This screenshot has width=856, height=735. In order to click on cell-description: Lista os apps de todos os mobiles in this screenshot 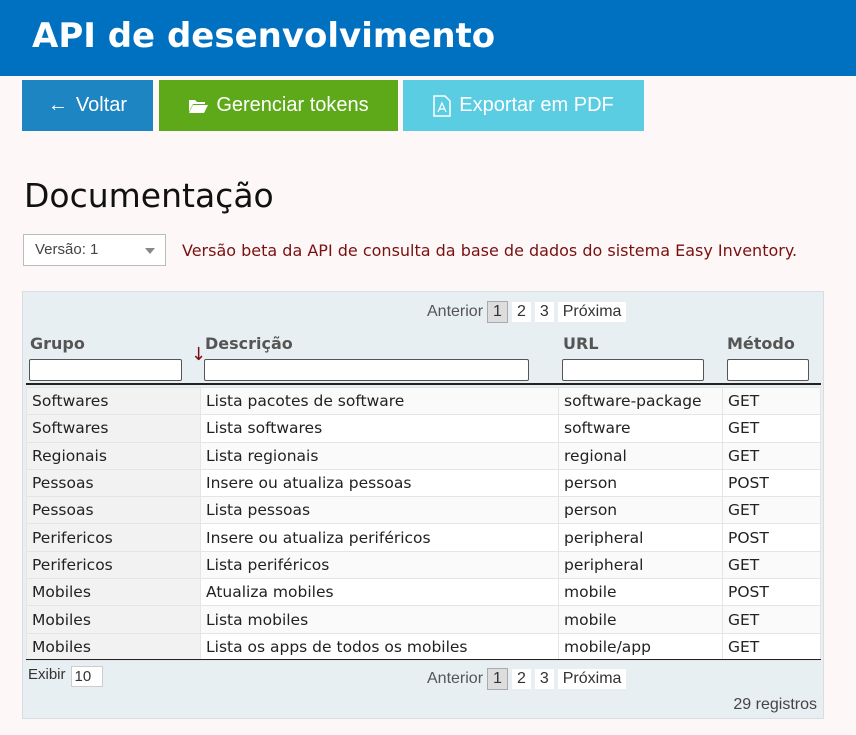, I will do `click(379, 646)`.